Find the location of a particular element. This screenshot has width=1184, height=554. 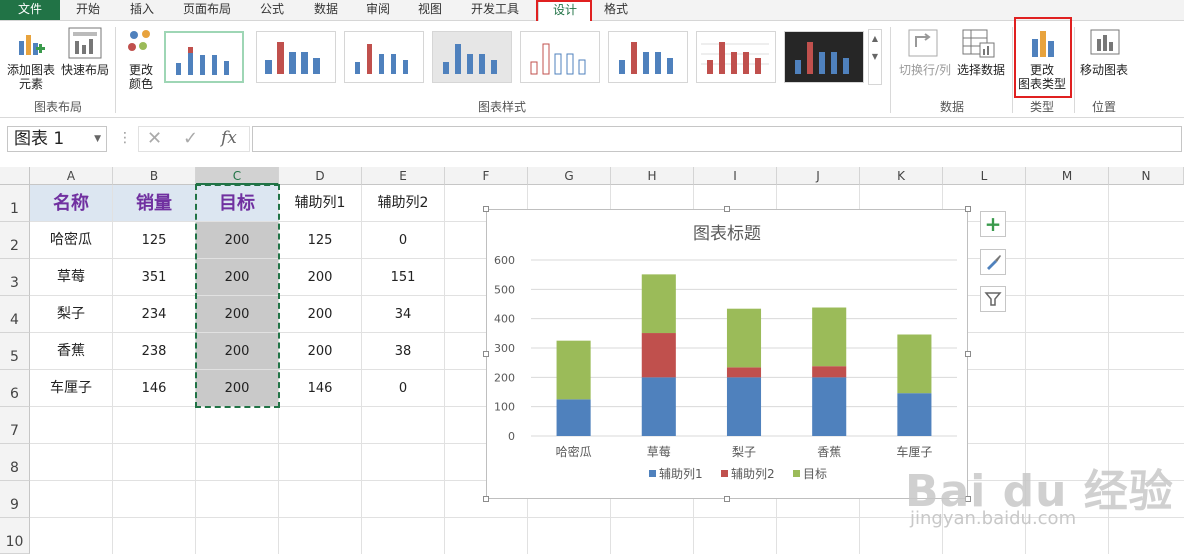

column-header-b: B is located at coordinates (154, 176).